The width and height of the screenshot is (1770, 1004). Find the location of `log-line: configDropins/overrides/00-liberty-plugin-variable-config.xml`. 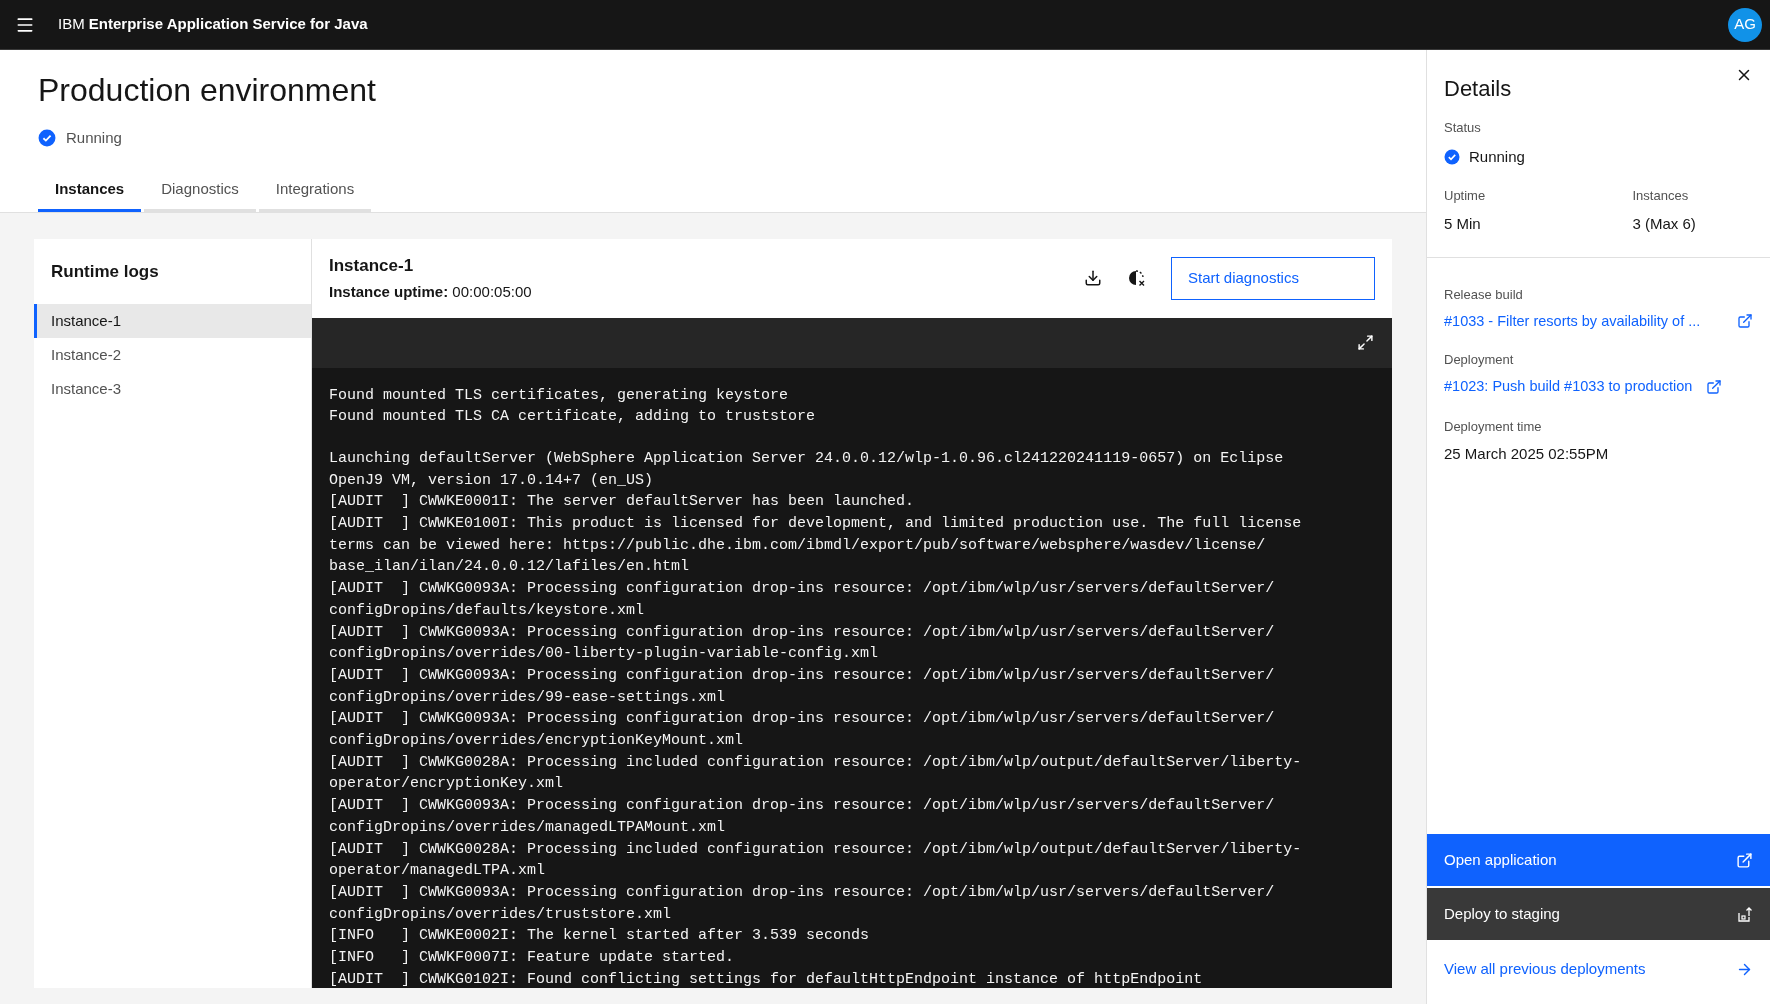

log-line: configDropins/overrides/00-liberty-plugin-variable-config.xml is located at coordinates (604, 654).